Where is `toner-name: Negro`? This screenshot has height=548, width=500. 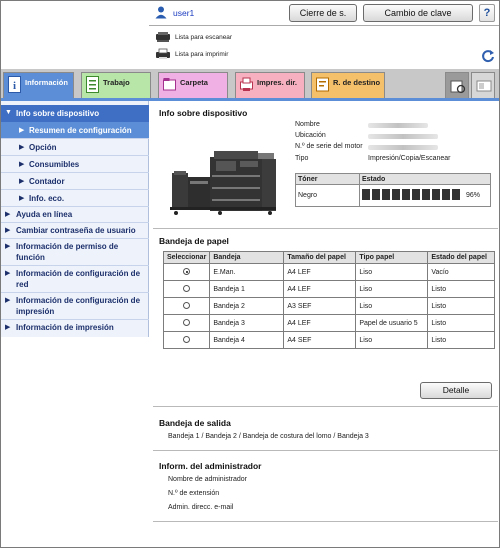 toner-name: Negro is located at coordinates (327, 195).